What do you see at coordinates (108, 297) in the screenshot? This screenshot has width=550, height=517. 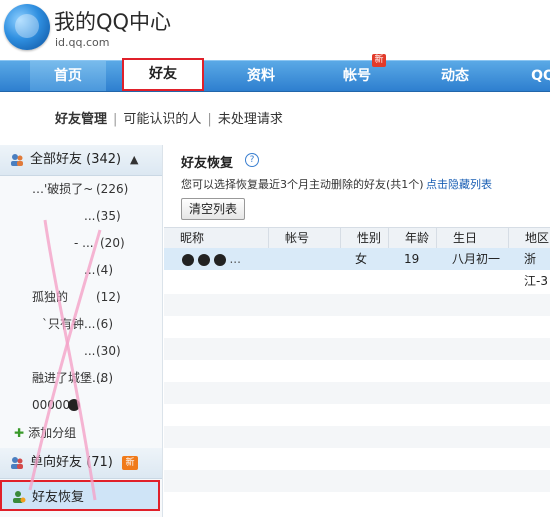 I see `group-count: (12)` at bounding box center [108, 297].